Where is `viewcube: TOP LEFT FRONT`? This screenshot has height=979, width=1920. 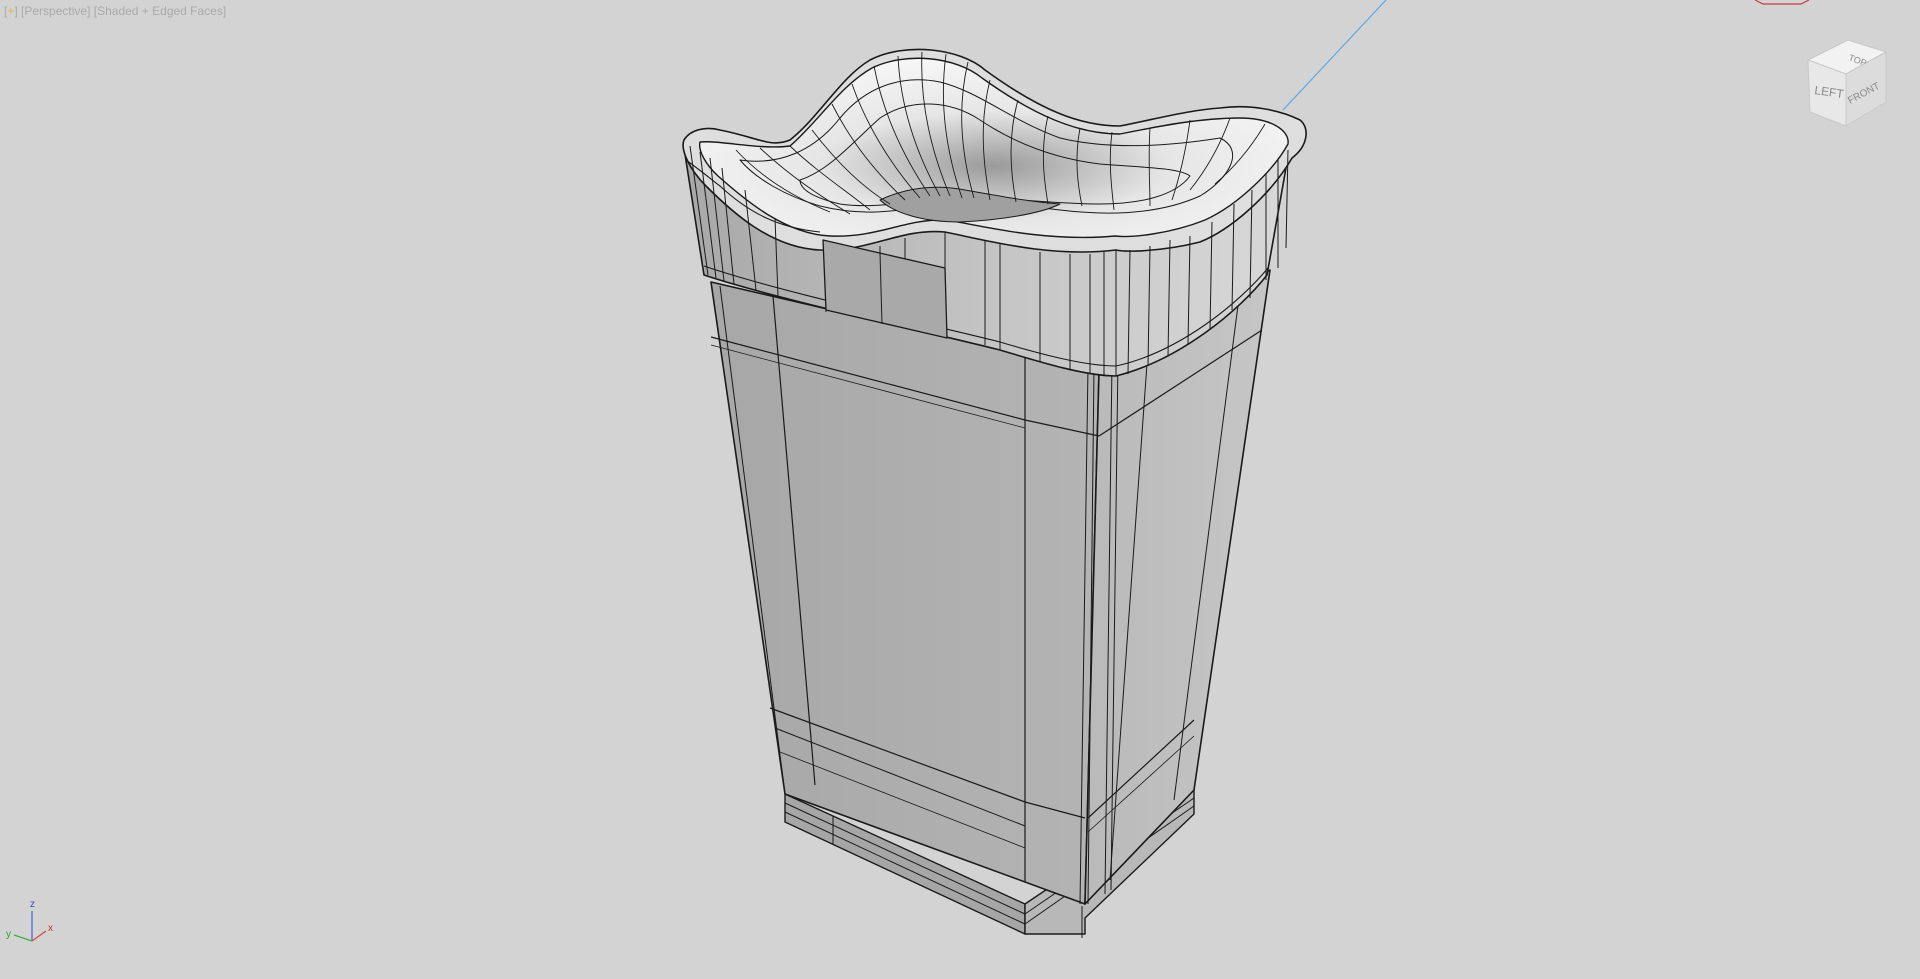
viewcube: TOP LEFT FRONT is located at coordinates (1845, 83).